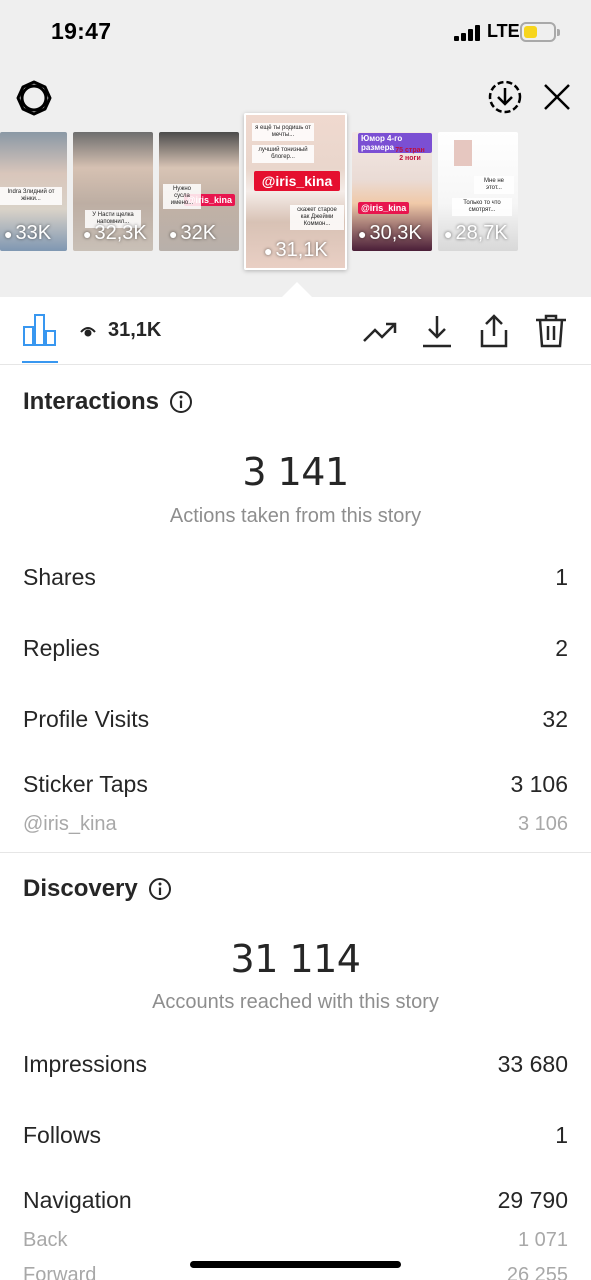 The width and height of the screenshot is (591, 1280). What do you see at coordinates (295, 719) in the screenshot?
I see `metric-row-profile-visits: Profile Visits 32` at bounding box center [295, 719].